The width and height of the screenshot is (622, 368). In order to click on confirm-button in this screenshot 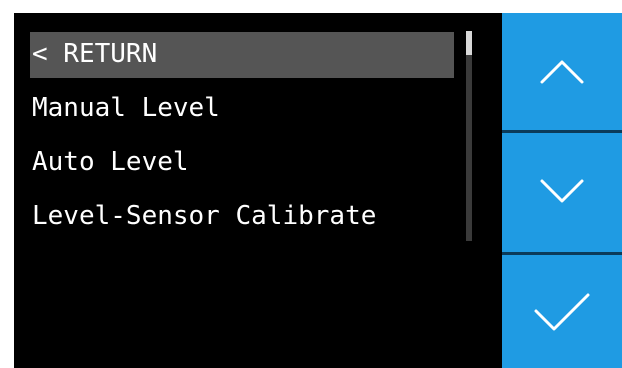, I will do `click(562, 311)`.